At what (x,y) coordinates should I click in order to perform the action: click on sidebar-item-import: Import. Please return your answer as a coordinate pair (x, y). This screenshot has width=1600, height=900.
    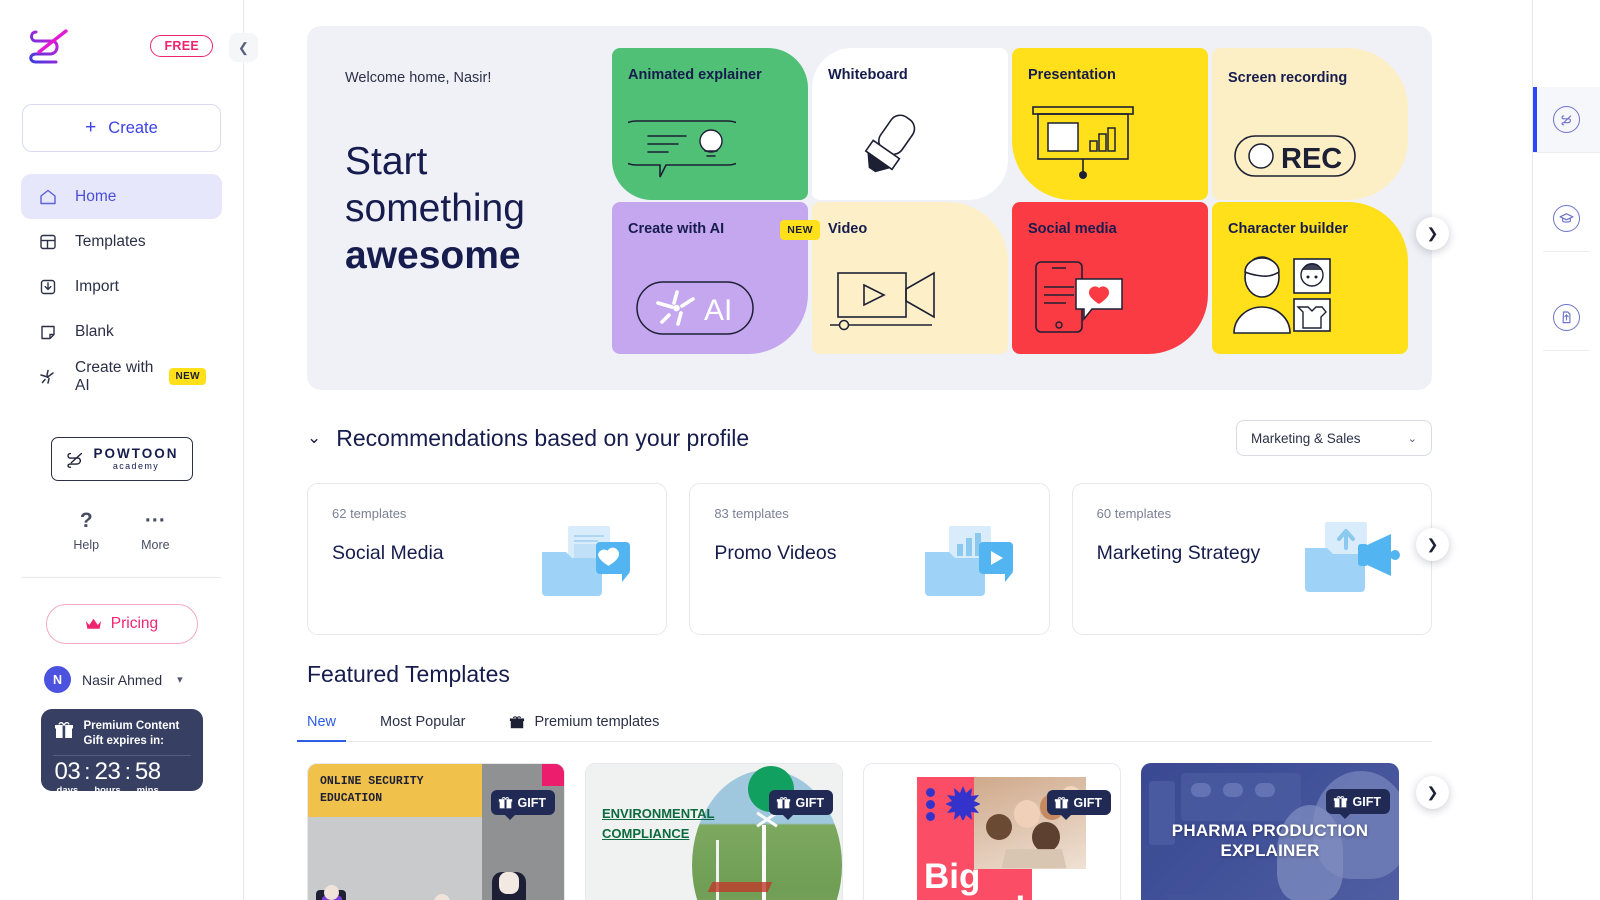
    Looking at the image, I should click on (121, 286).